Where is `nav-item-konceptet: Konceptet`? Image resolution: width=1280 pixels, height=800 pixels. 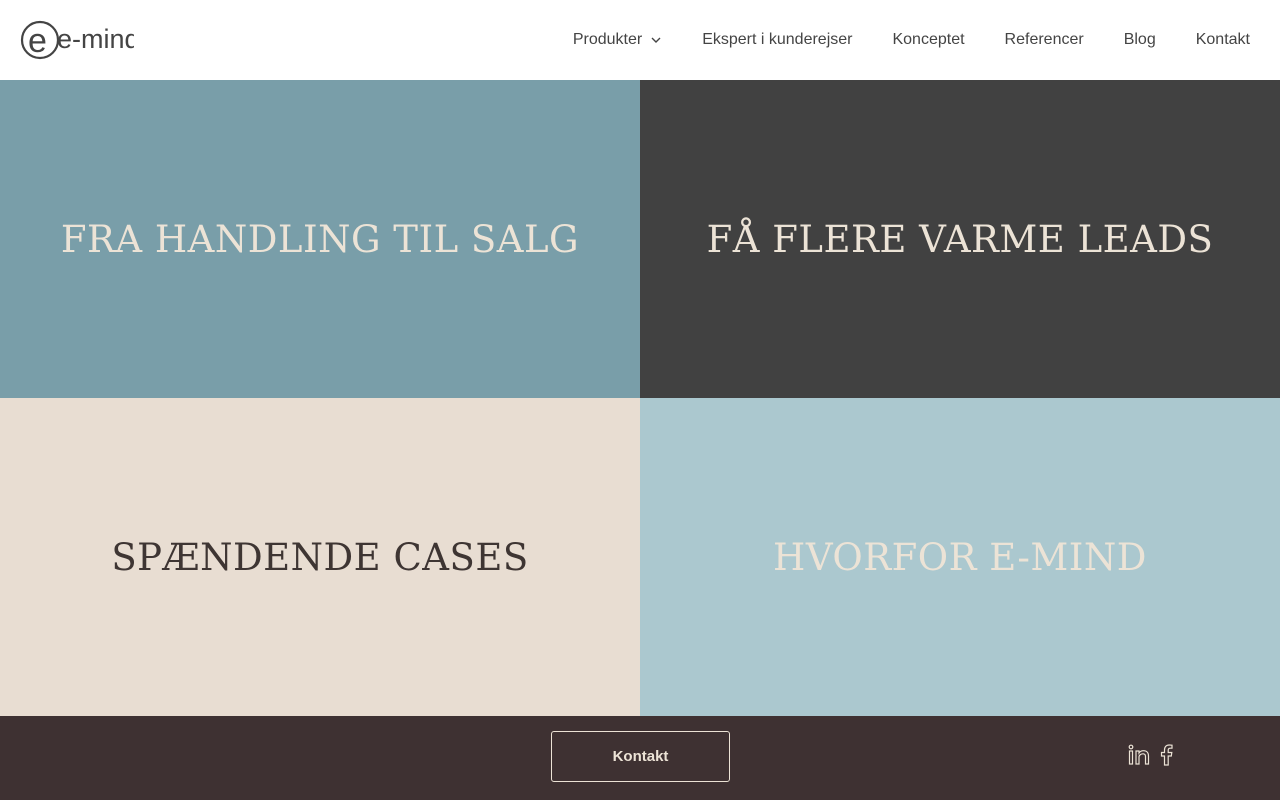 nav-item-konceptet: Konceptet is located at coordinates (928, 40).